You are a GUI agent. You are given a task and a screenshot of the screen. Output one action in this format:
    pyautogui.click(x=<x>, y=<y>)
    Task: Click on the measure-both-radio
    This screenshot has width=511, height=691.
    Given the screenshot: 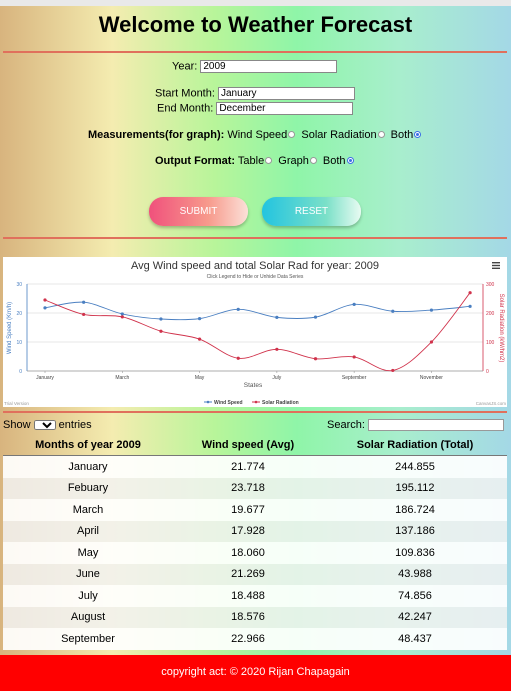 What is the action you would take?
    pyautogui.click(x=418, y=134)
    